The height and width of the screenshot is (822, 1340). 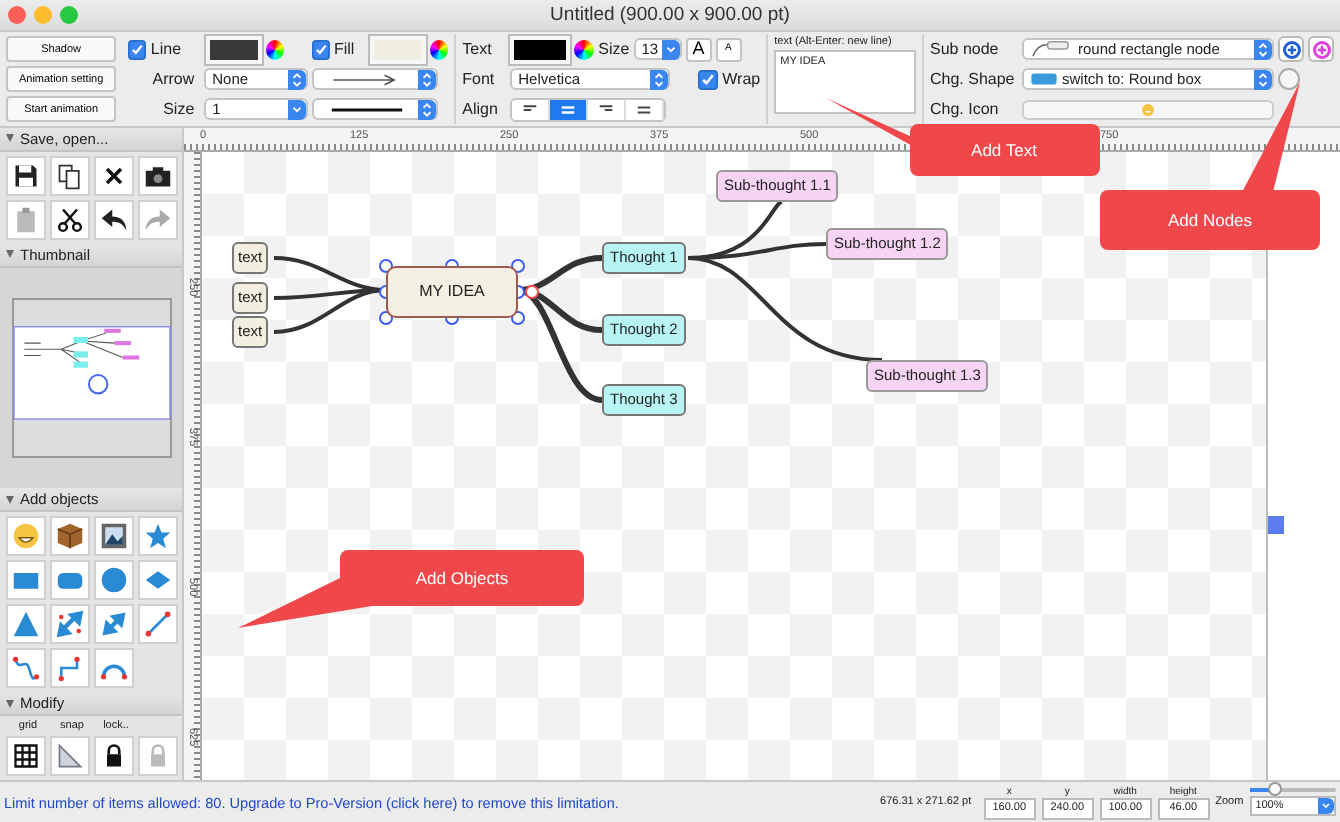 I want to click on round-button, so click(x=1289, y=79).